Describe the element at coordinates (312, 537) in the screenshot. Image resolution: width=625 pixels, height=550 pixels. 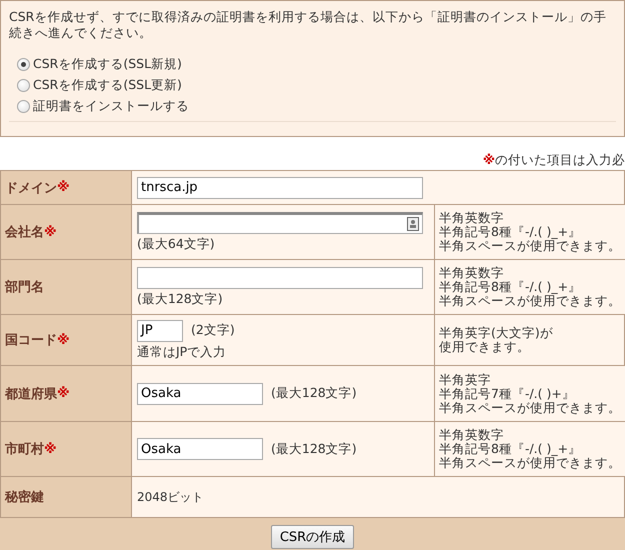
I see `create-csr-button: CSRの作成` at that location.